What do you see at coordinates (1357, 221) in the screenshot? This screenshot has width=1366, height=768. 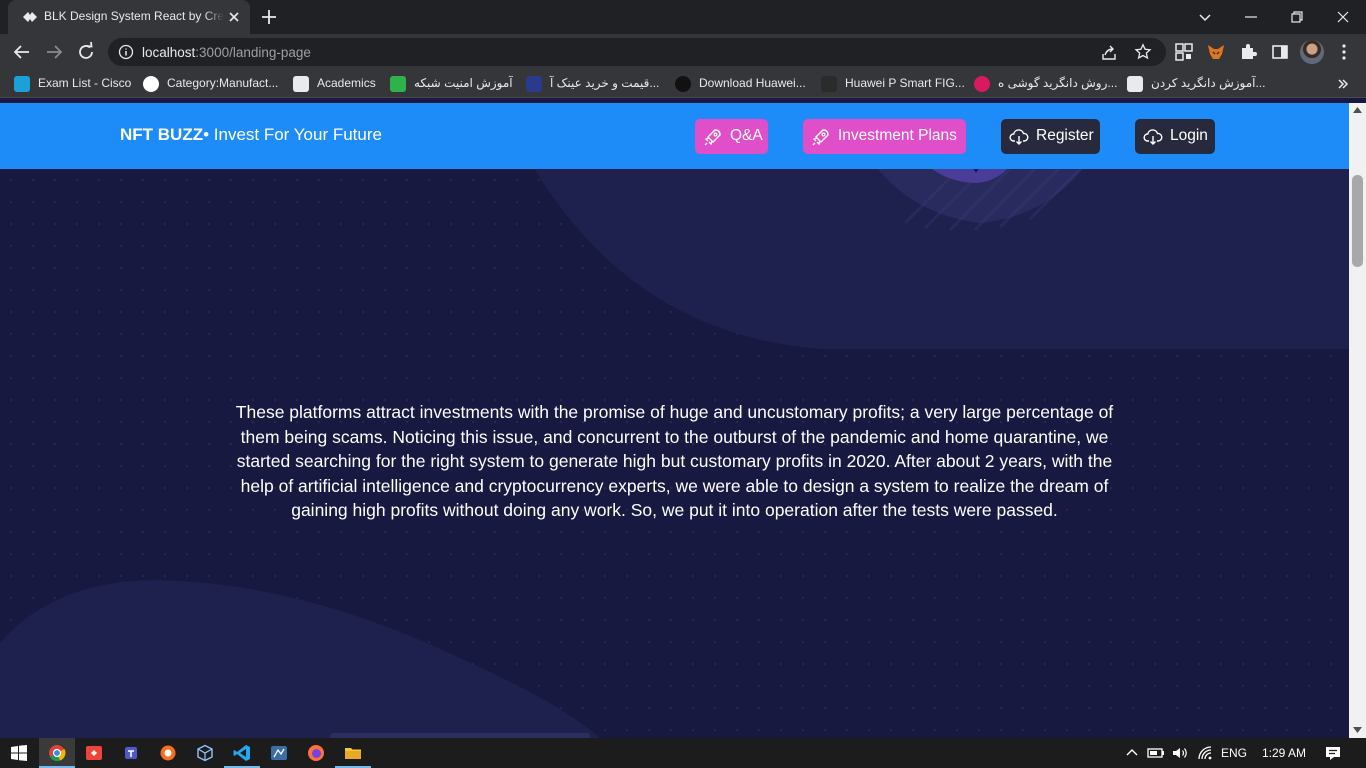 I see `scrollbar-thumb` at bounding box center [1357, 221].